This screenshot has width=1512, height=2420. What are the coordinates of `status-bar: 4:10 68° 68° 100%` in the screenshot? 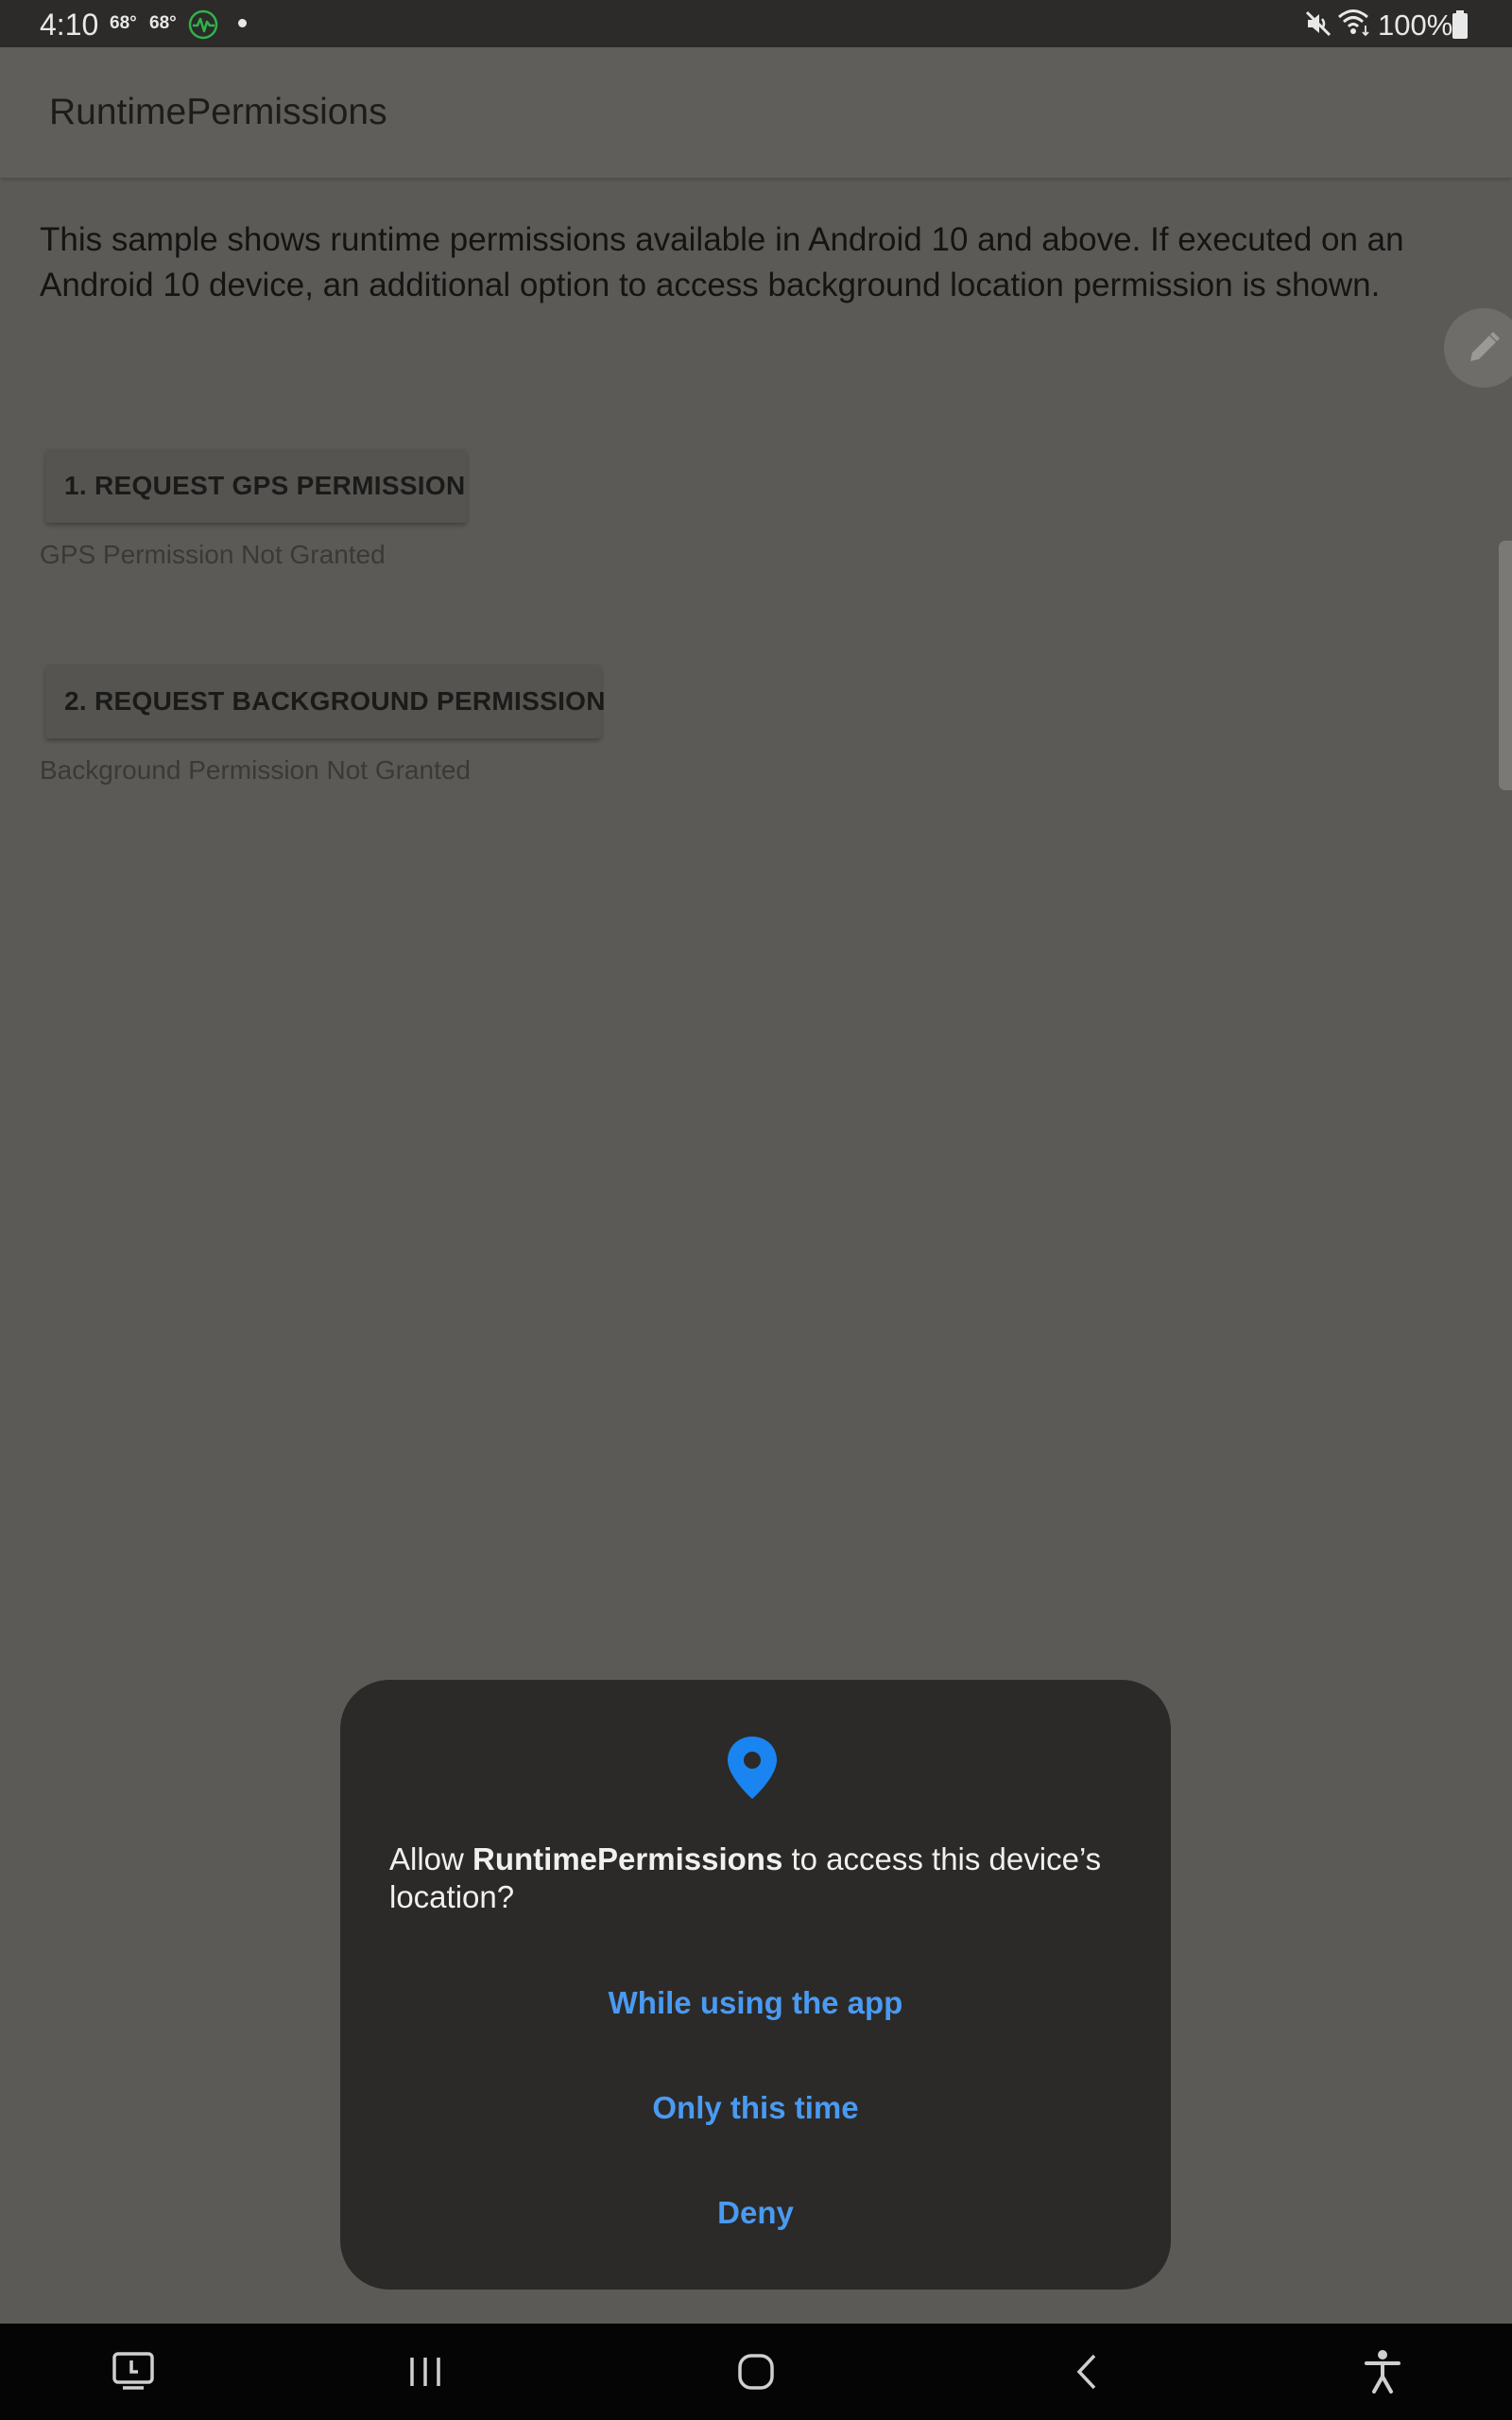 It's located at (756, 24).